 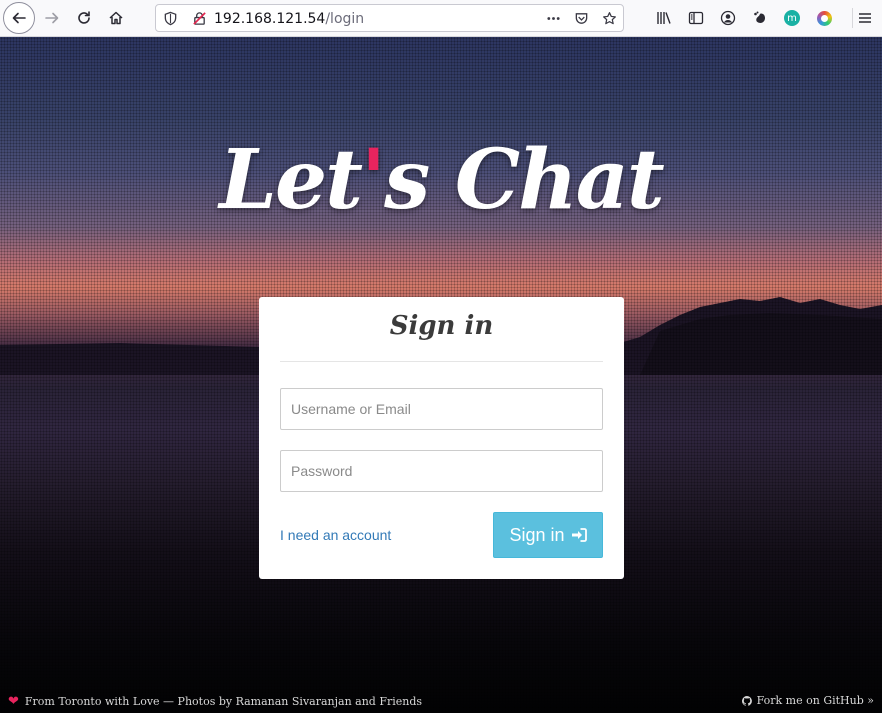 I want to click on menu-icon, so click(x=865, y=18).